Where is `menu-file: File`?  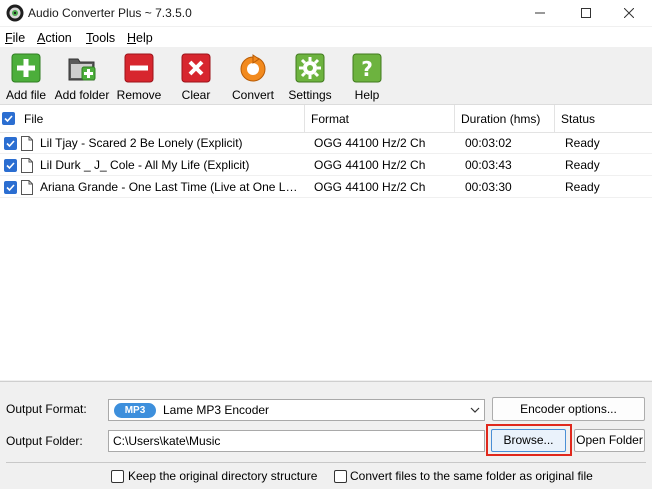
menu-file: File is located at coordinates (15, 38).